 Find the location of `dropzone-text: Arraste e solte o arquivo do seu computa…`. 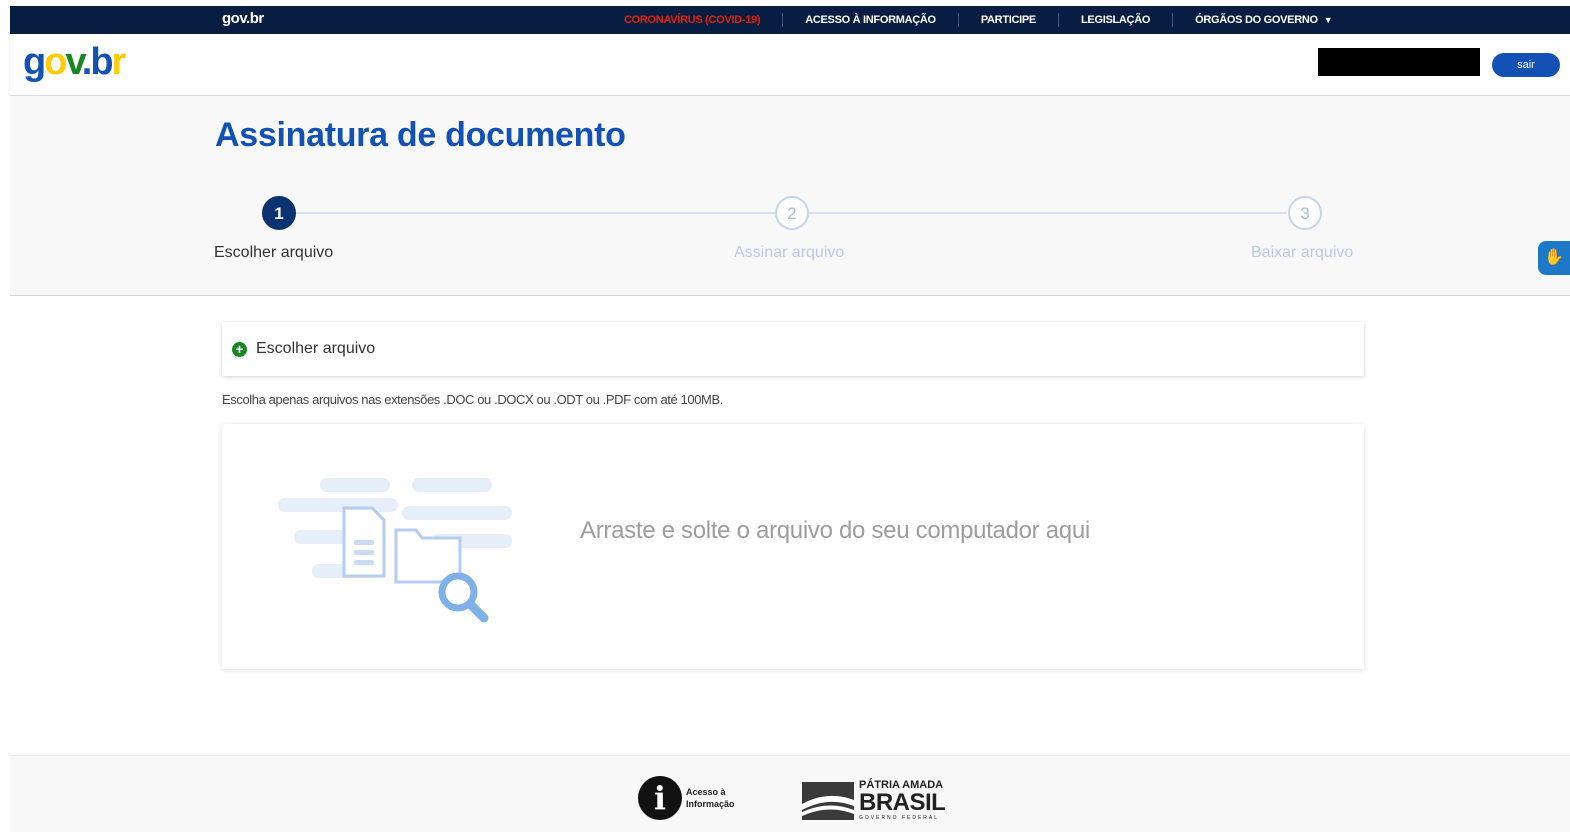

dropzone-text: Arraste e solte o arquivo do seu computa… is located at coordinates (835, 530).